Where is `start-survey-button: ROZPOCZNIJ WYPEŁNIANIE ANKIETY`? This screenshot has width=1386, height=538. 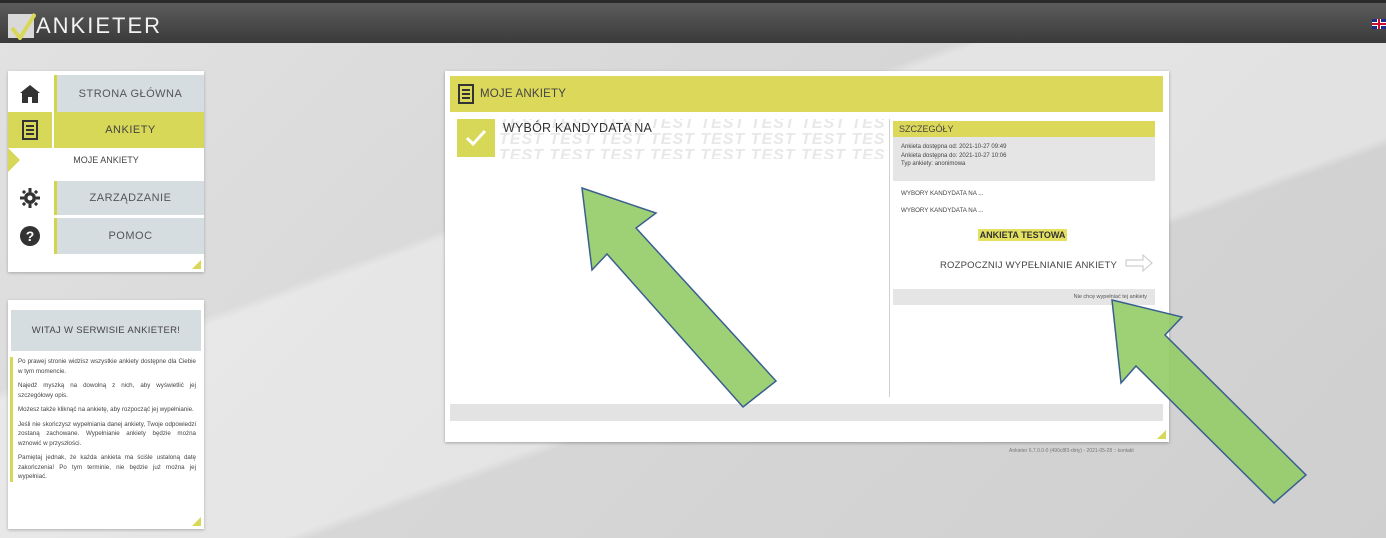
start-survey-button: ROZPOCZNIJ WYPEŁNIANIE ANKIETY is located at coordinates (1022, 265).